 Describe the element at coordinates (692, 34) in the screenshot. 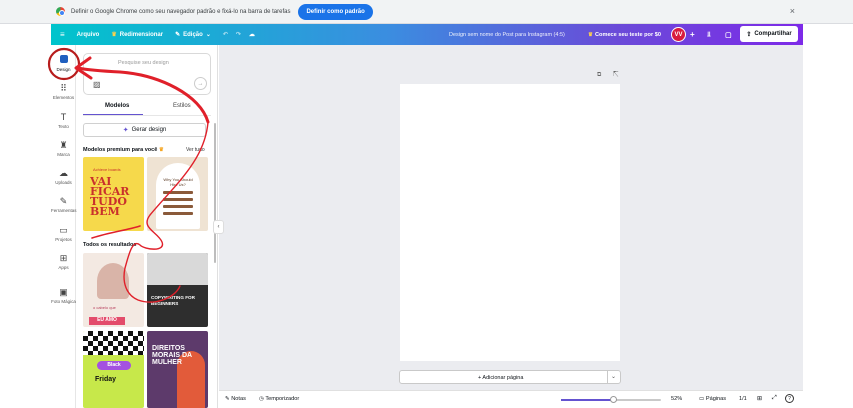

I see `add-collaborator-icon: +` at that location.